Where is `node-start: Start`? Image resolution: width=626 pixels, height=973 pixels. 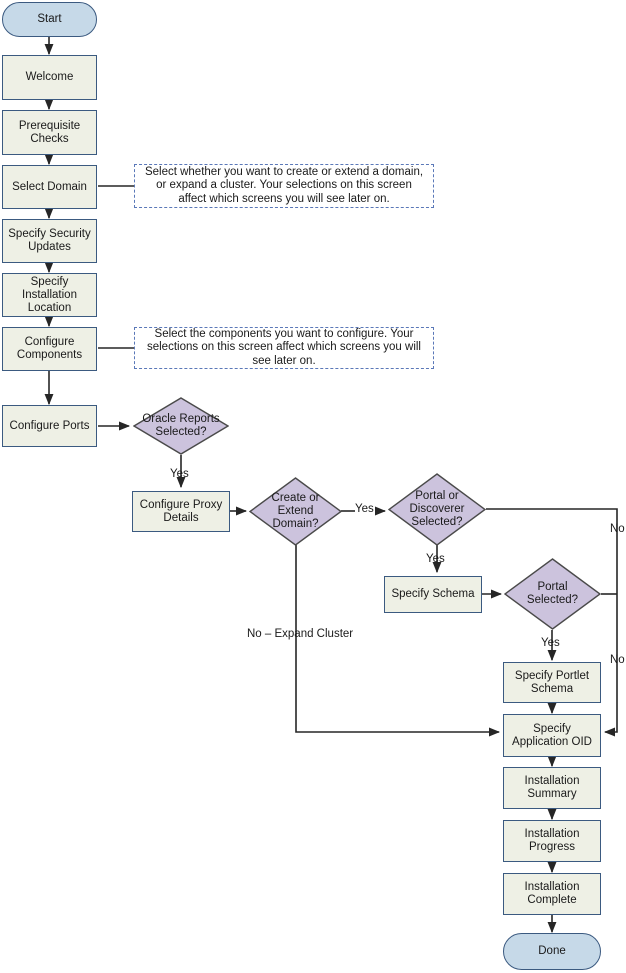 node-start: Start is located at coordinates (49, 19).